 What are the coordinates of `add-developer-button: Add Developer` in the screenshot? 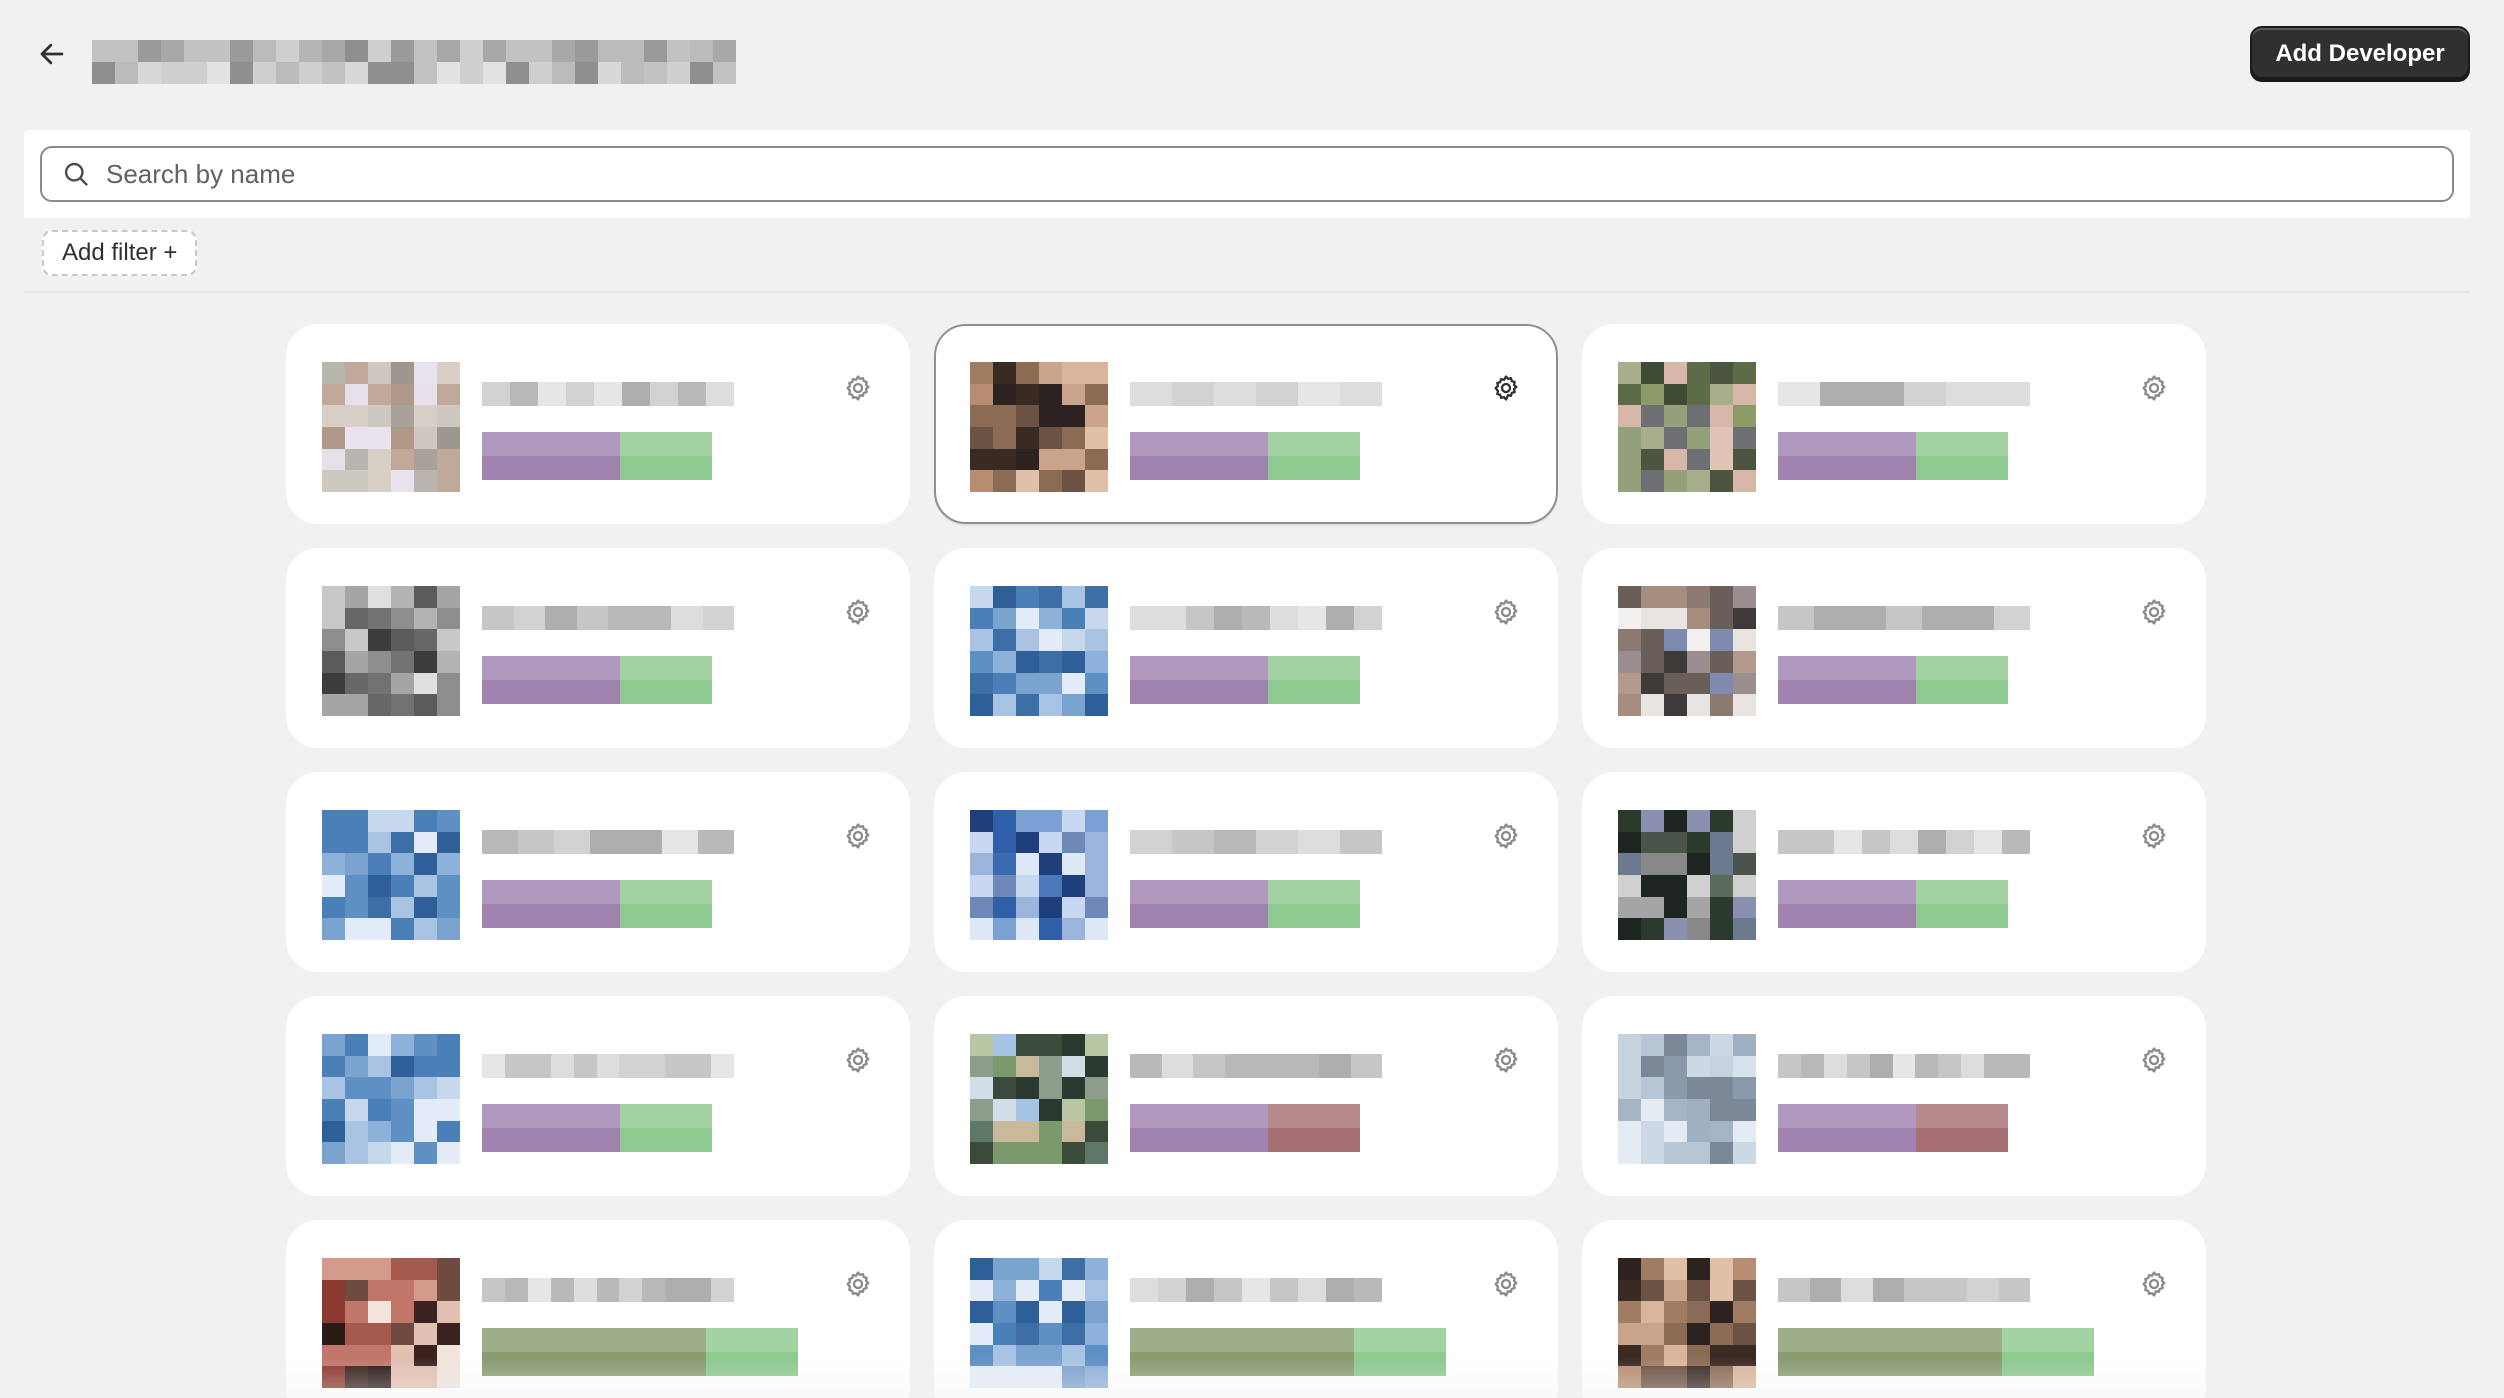 It's located at (2360, 54).